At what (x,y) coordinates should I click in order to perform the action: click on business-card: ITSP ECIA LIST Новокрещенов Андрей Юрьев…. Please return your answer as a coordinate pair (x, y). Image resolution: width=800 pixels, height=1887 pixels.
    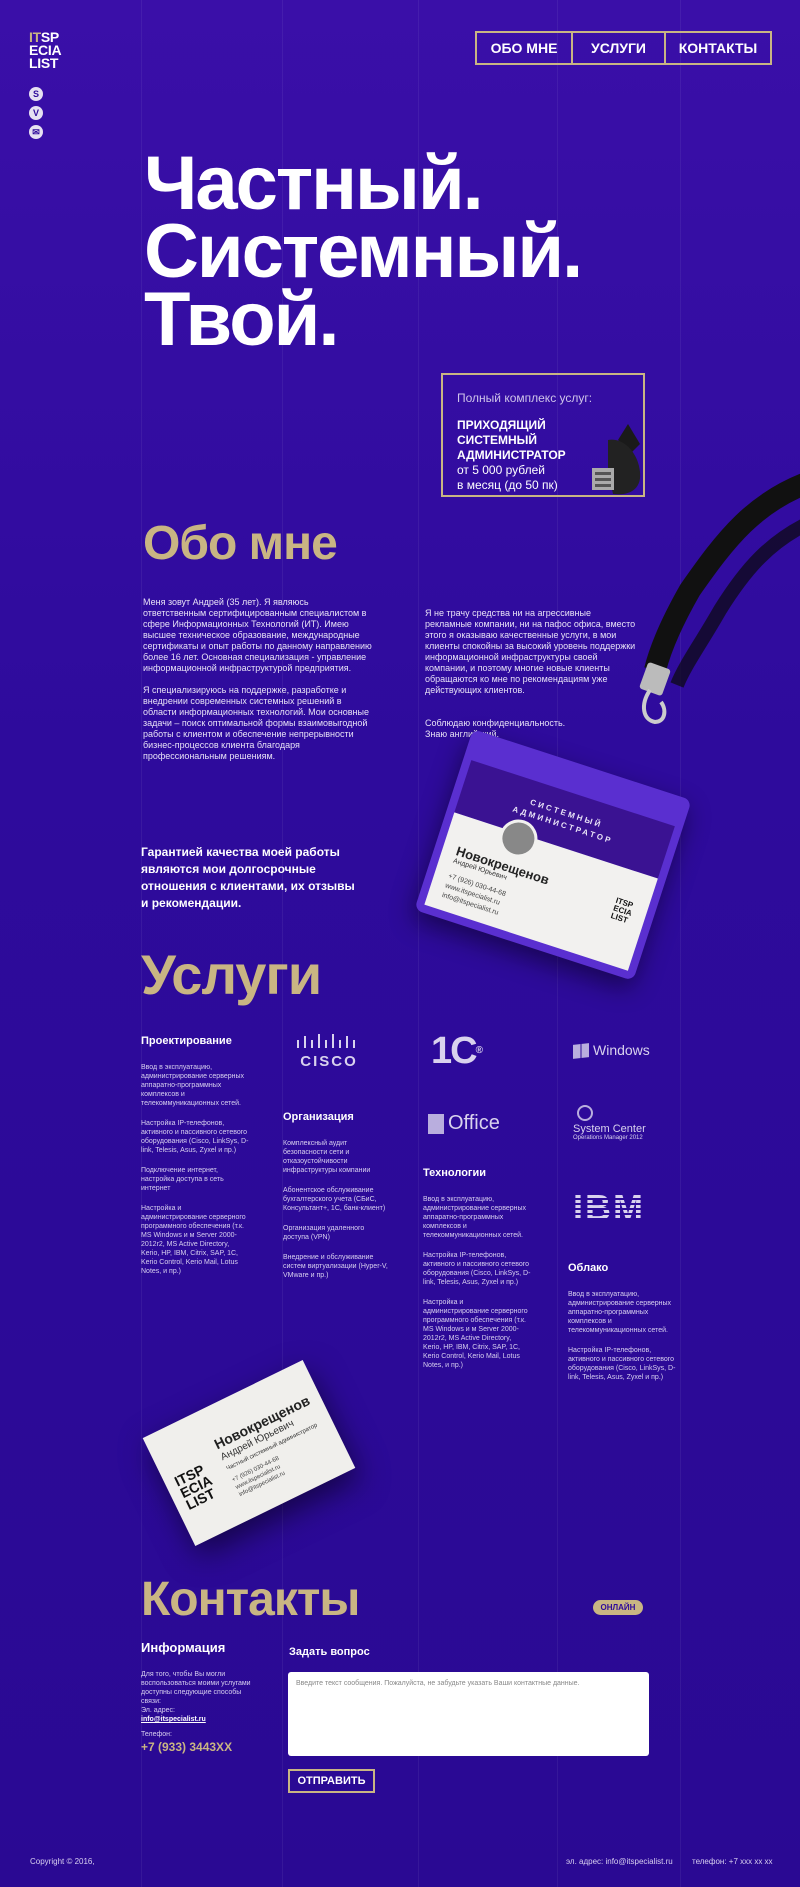
    Looking at the image, I should click on (249, 1453).